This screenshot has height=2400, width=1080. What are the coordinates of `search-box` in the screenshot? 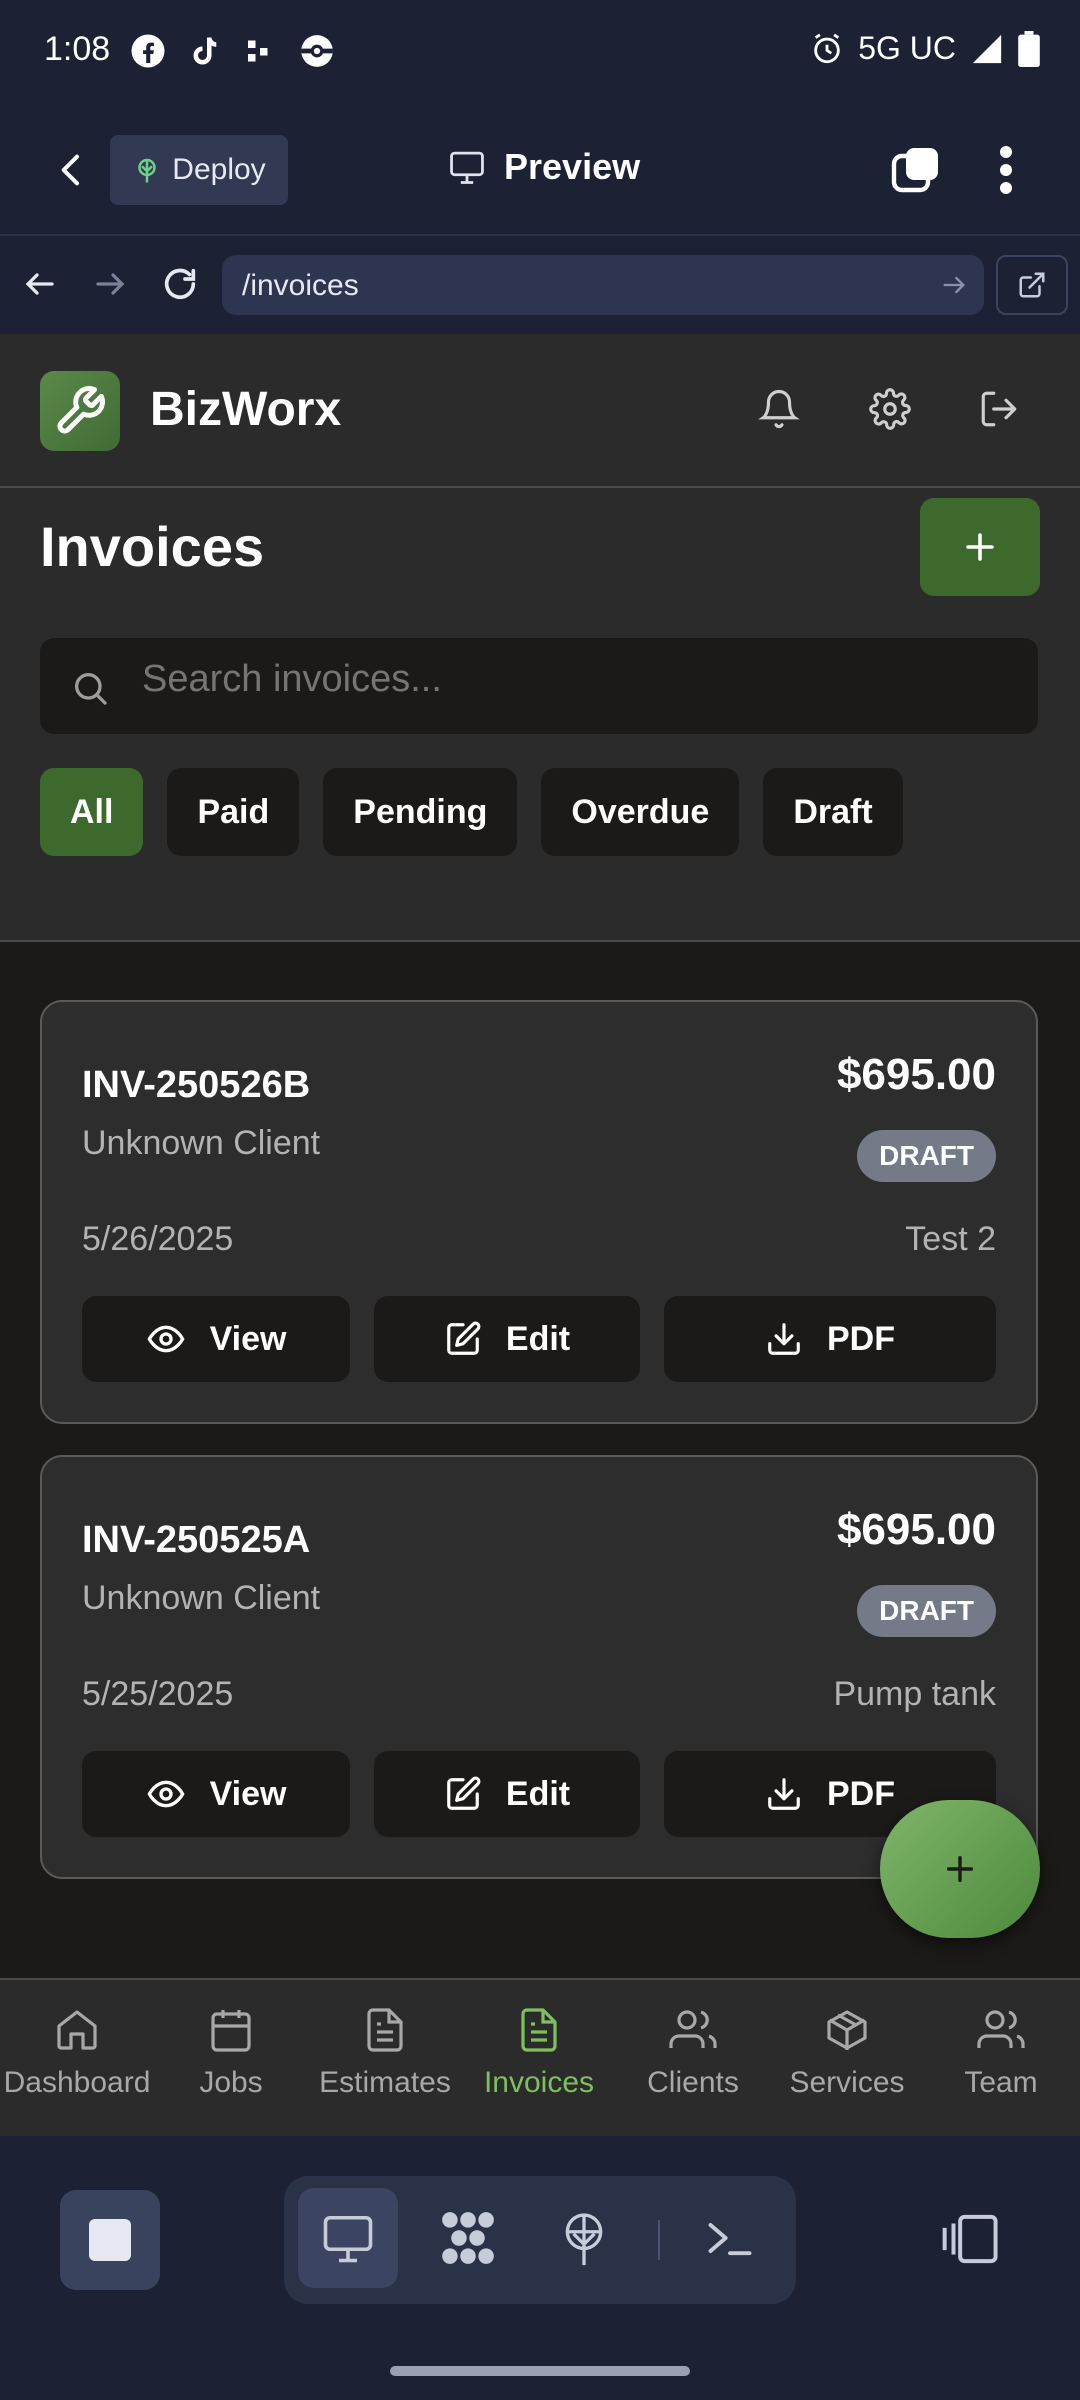 It's located at (539, 686).